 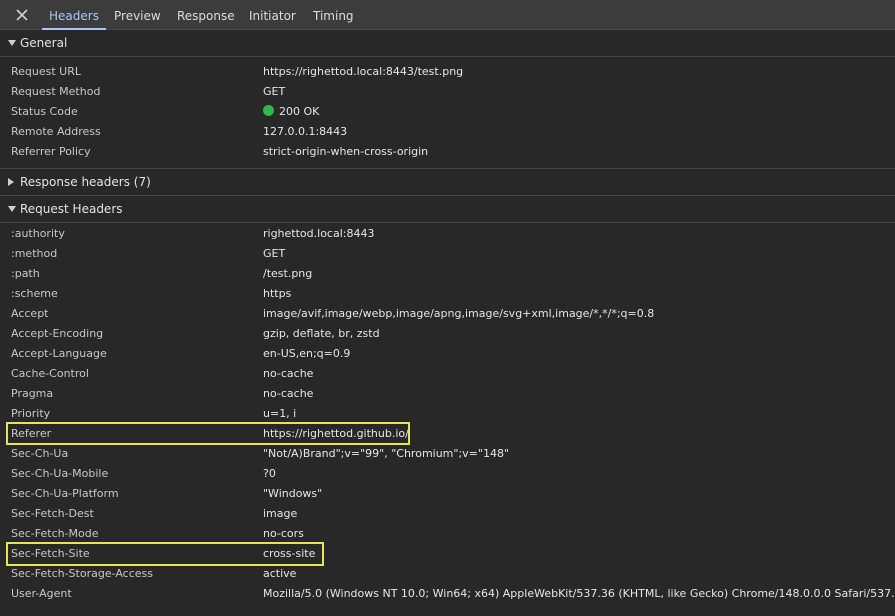 What do you see at coordinates (447, 209) in the screenshot?
I see `section-request-headers-header: Request Headers` at bounding box center [447, 209].